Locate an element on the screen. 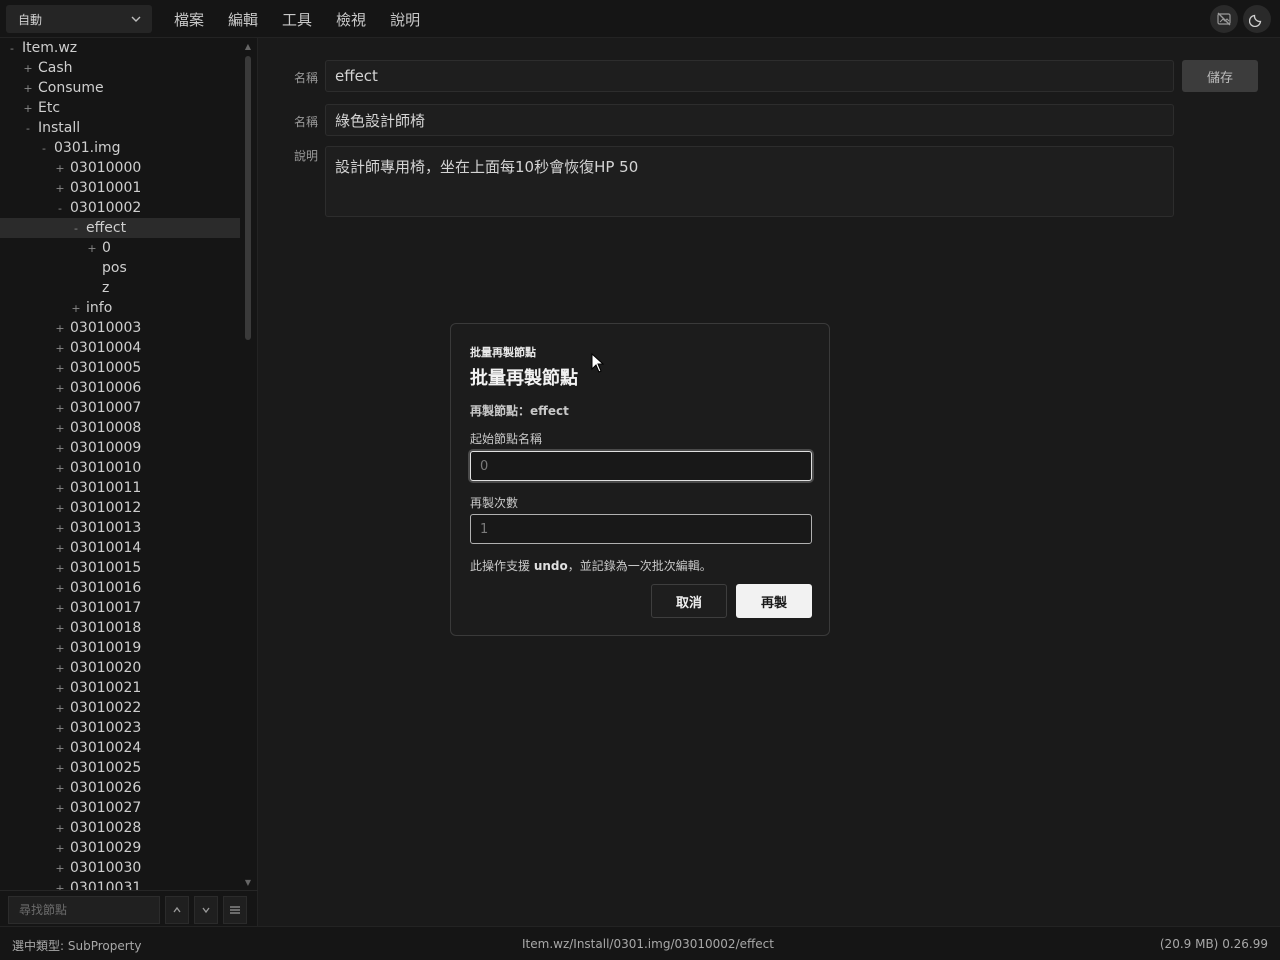 This screenshot has height=960, width=1280. clone-count-input is located at coordinates (641, 529).